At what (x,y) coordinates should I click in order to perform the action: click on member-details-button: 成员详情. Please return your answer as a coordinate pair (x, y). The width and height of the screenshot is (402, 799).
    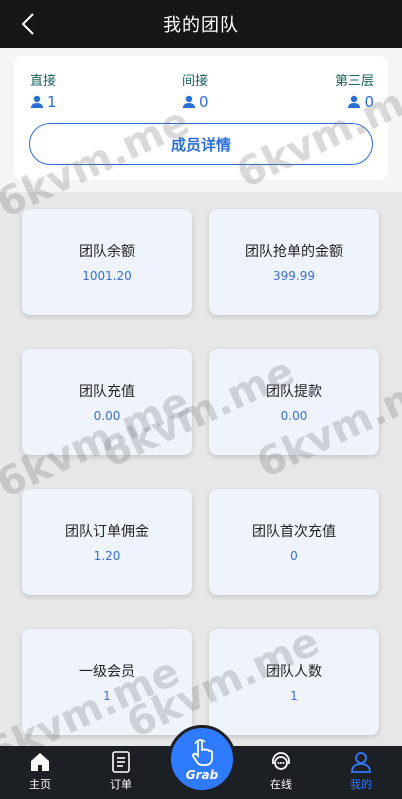
    Looking at the image, I should click on (201, 144).